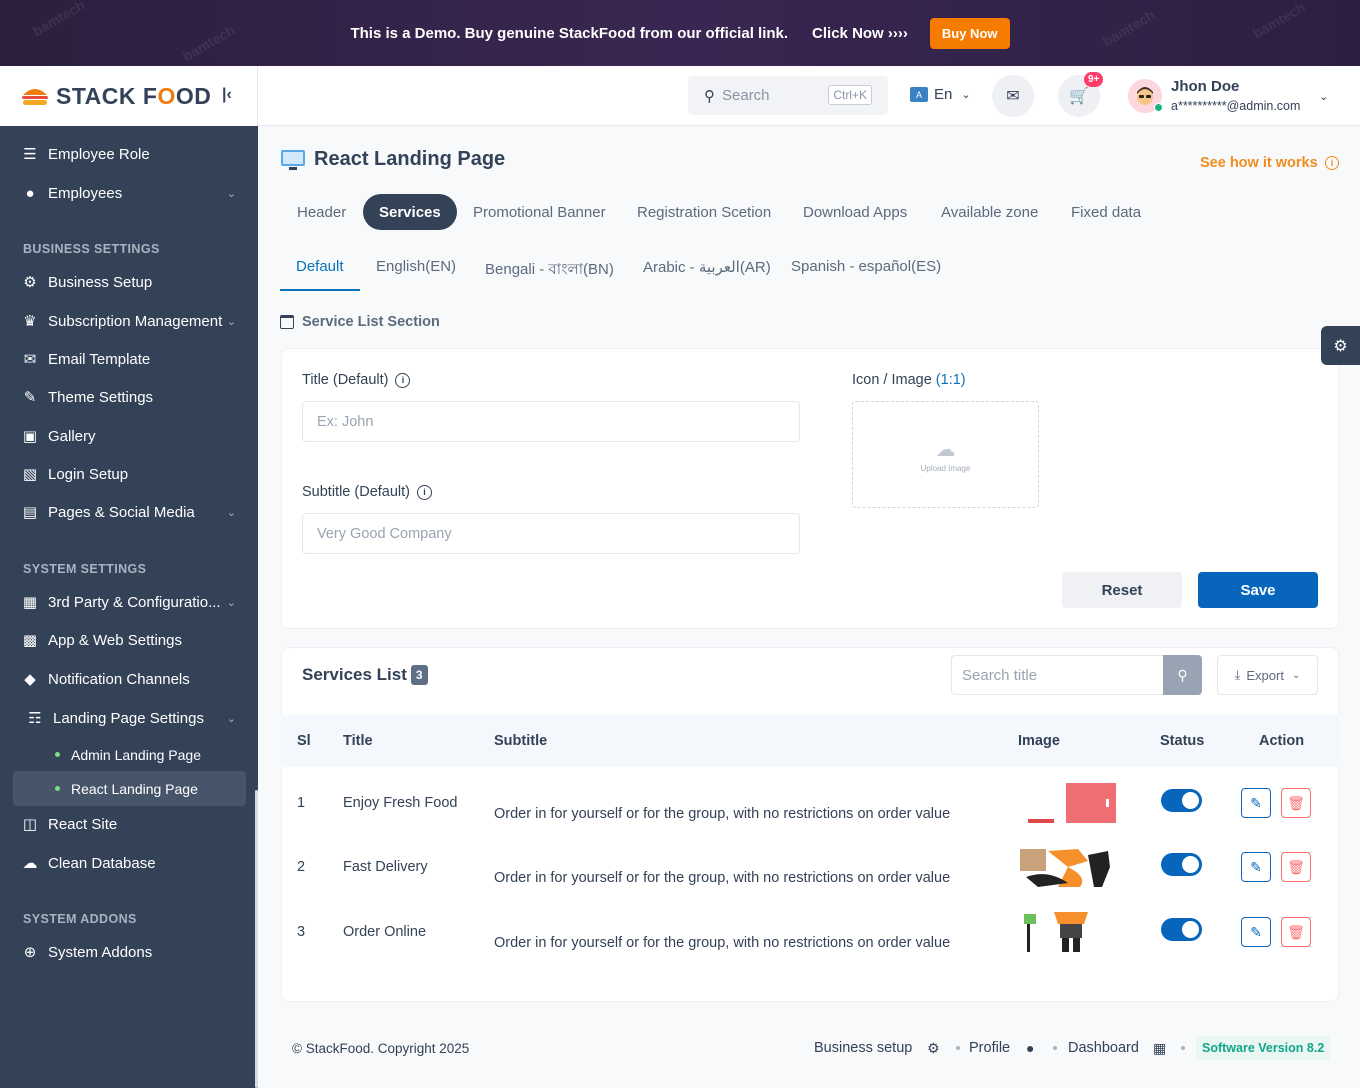  Describe the element at coordinates (940, 94) in the screenshot. I see `language-selector: A En ⌄` at that location.